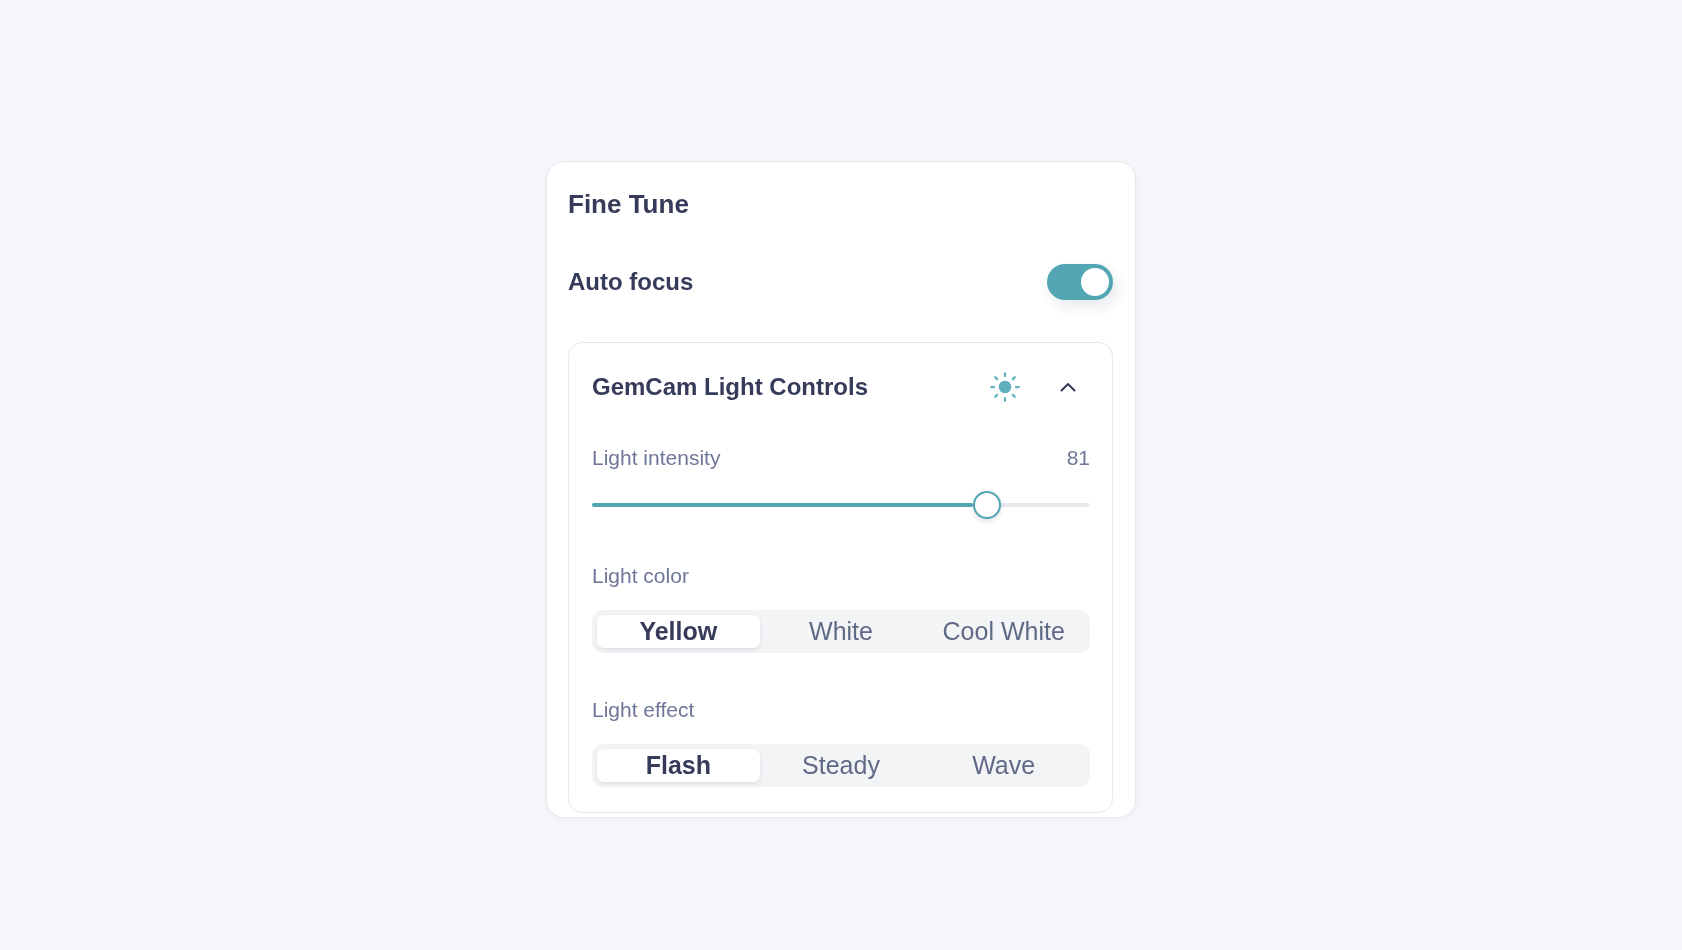 The image size is (1682, 950). I want to click on panel-title: Fine Tune, so click(629, 204).